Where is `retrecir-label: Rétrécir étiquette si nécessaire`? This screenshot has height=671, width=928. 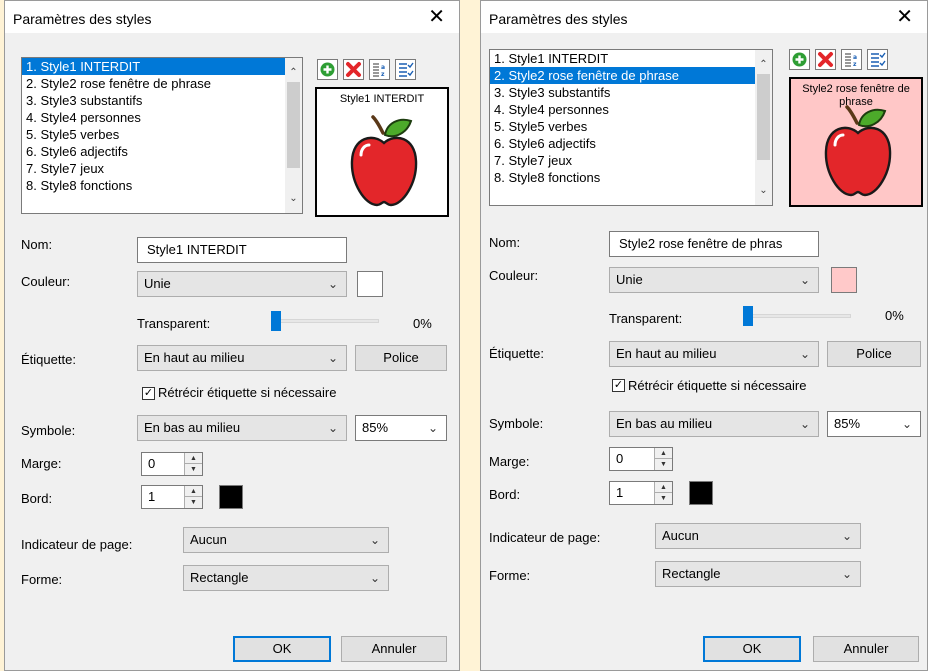 retrecir-label: Rétrécir étiquette si nécessaire is located at coordinates (717, 385).